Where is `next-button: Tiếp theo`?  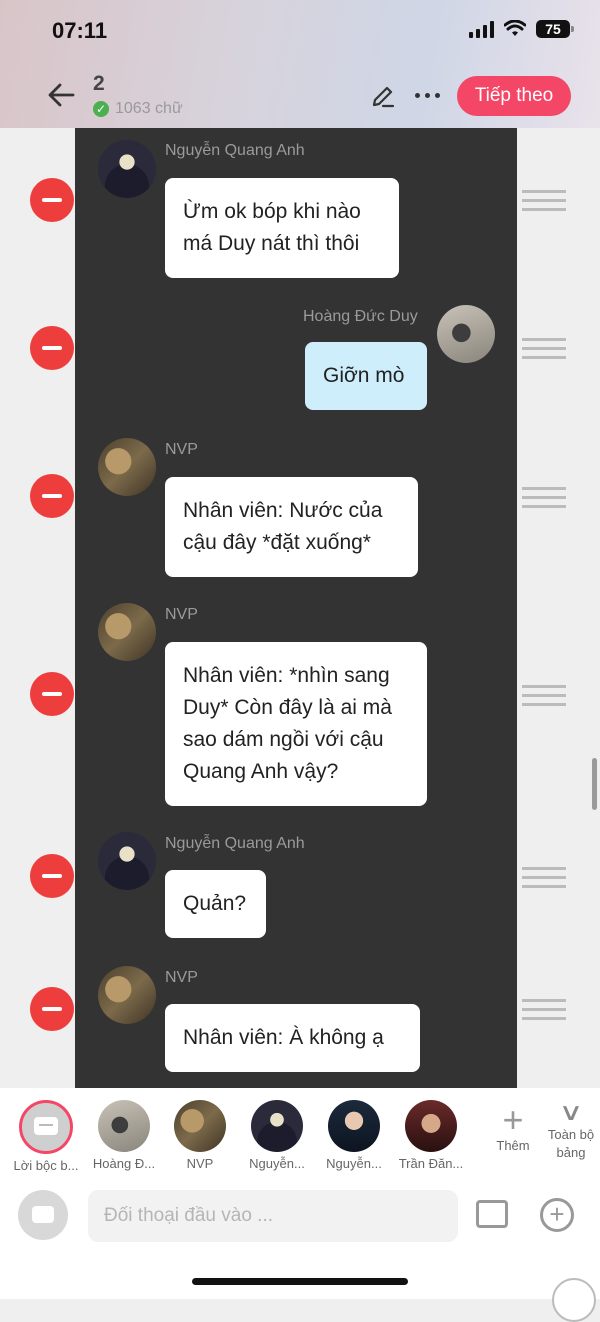 next-button: Tiếp theo is located at coordinates (514, 96).